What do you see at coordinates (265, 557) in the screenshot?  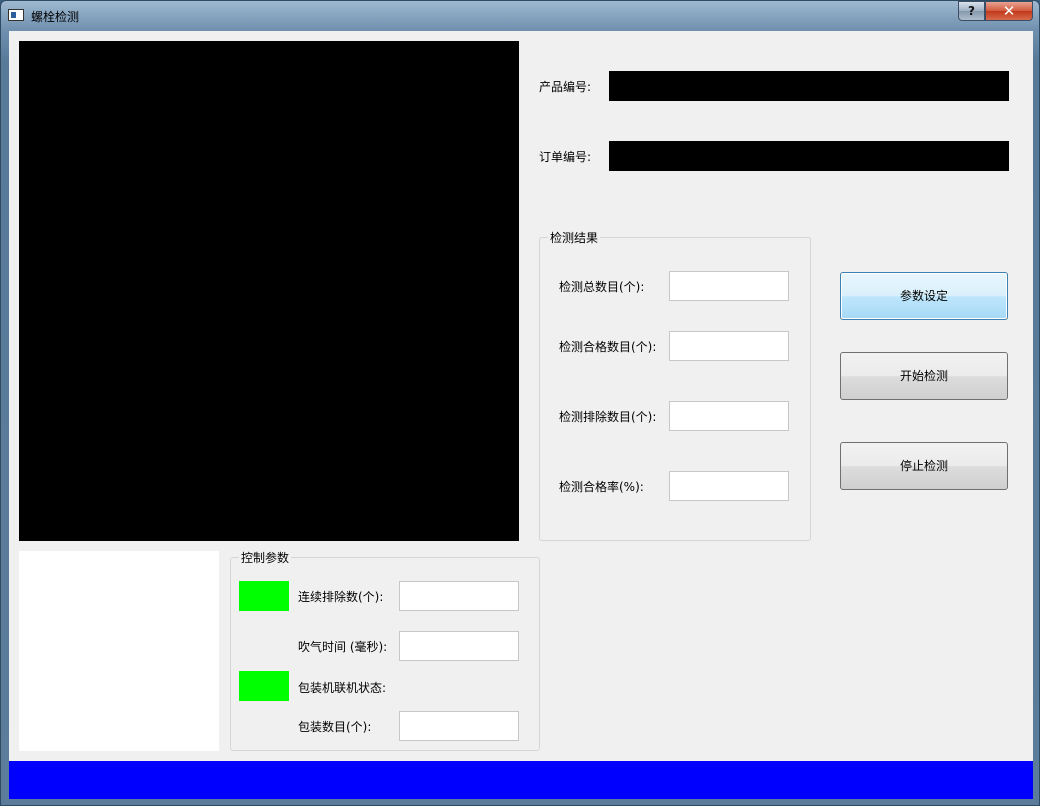 I see `control-group-title: 控制参数` at bounding box center [265, 557].